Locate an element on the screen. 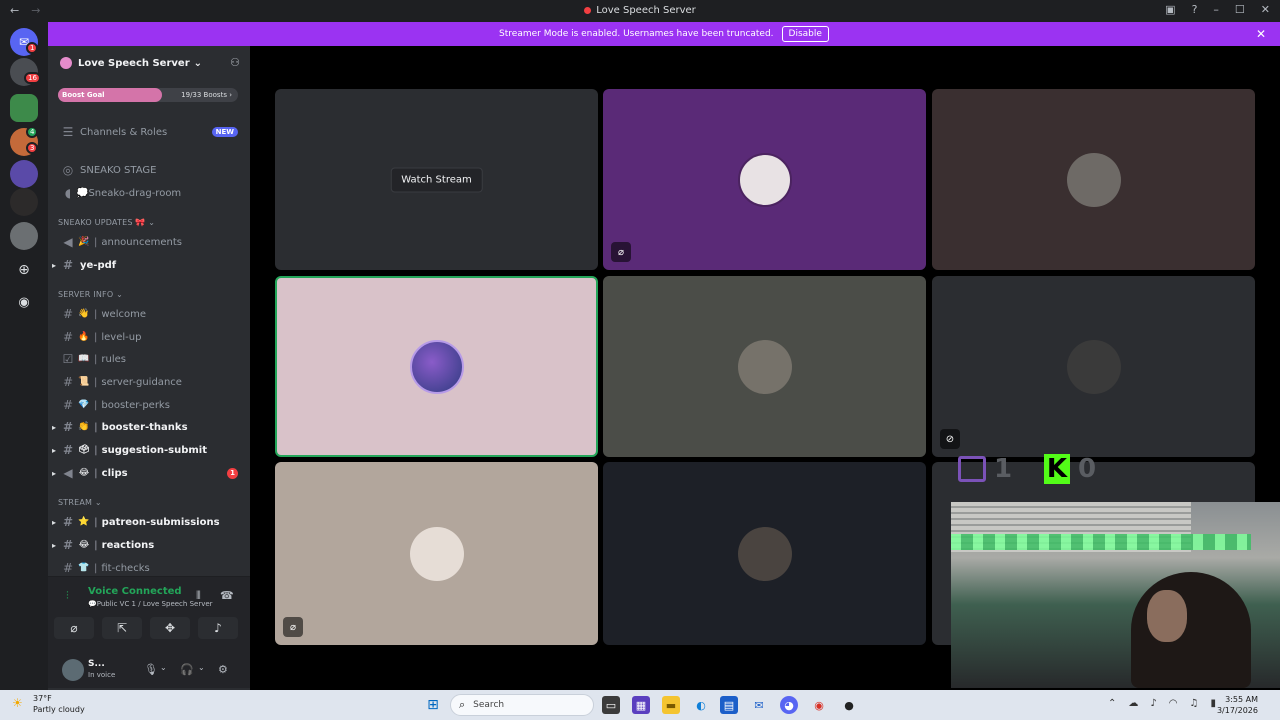  close-window-button: ✕ is located at coordinates (1265, 9).